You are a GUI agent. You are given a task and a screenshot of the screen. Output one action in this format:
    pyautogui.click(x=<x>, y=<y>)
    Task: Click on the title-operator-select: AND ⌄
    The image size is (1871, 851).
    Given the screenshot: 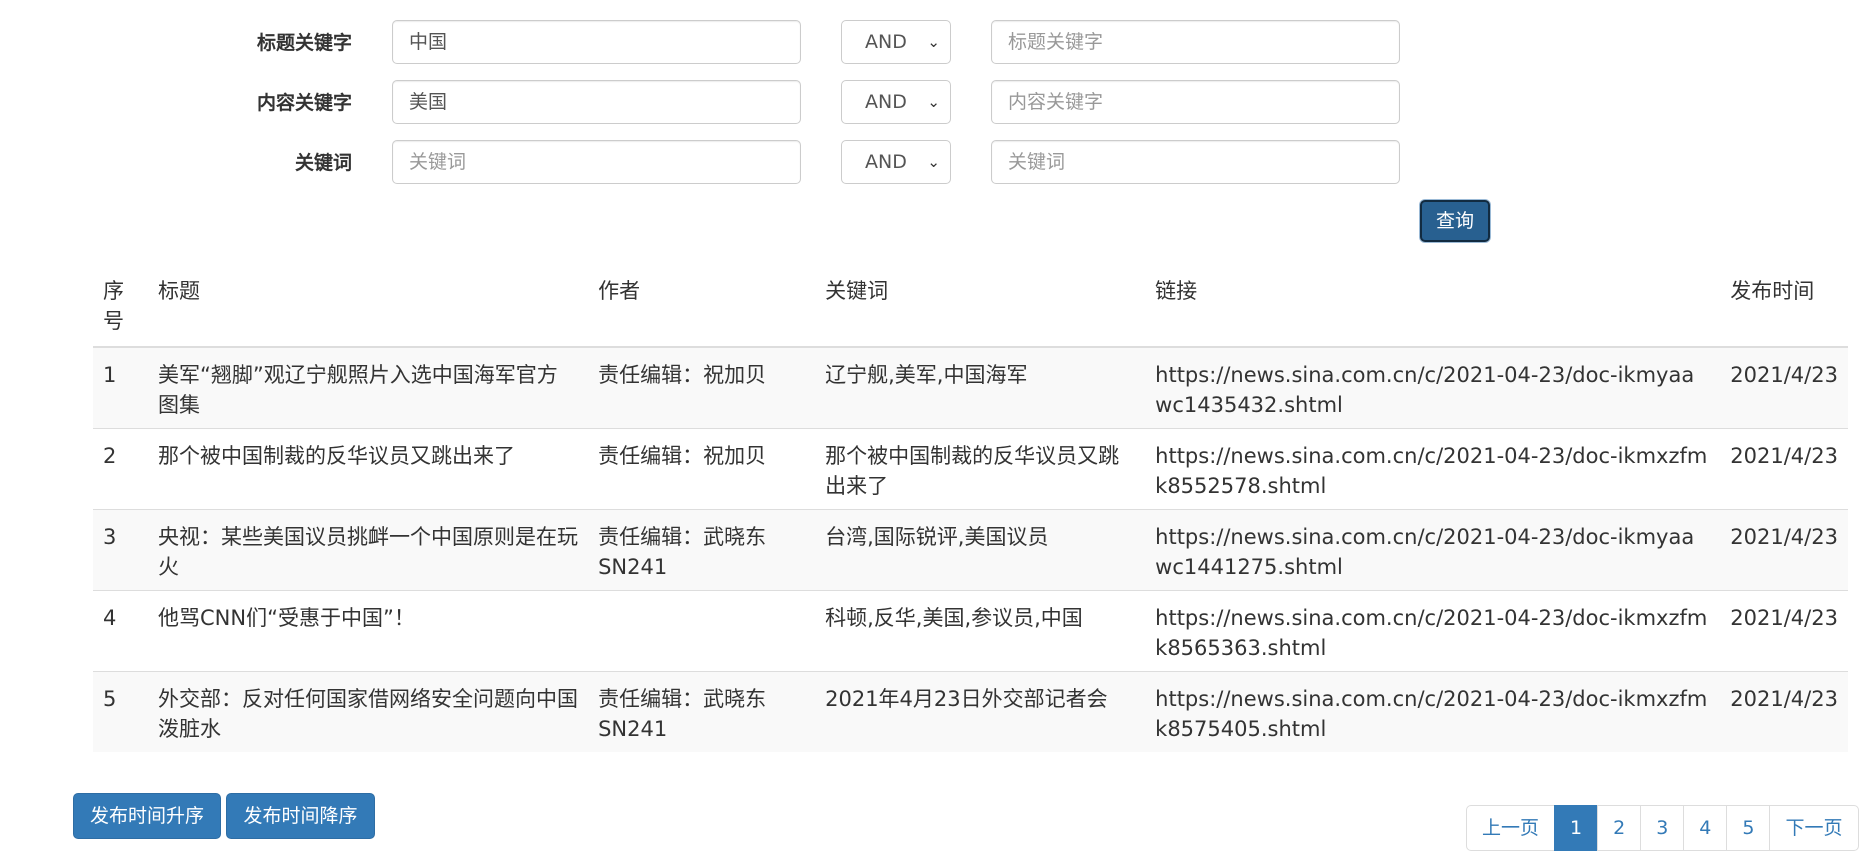 What is the action you would take?
    pyautogui.click(x=896, y=42)
    